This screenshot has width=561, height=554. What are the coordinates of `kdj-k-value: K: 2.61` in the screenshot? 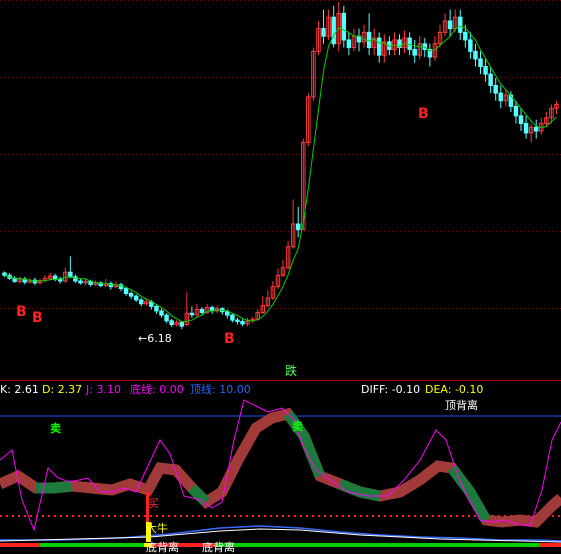 It's located at (19, 389).